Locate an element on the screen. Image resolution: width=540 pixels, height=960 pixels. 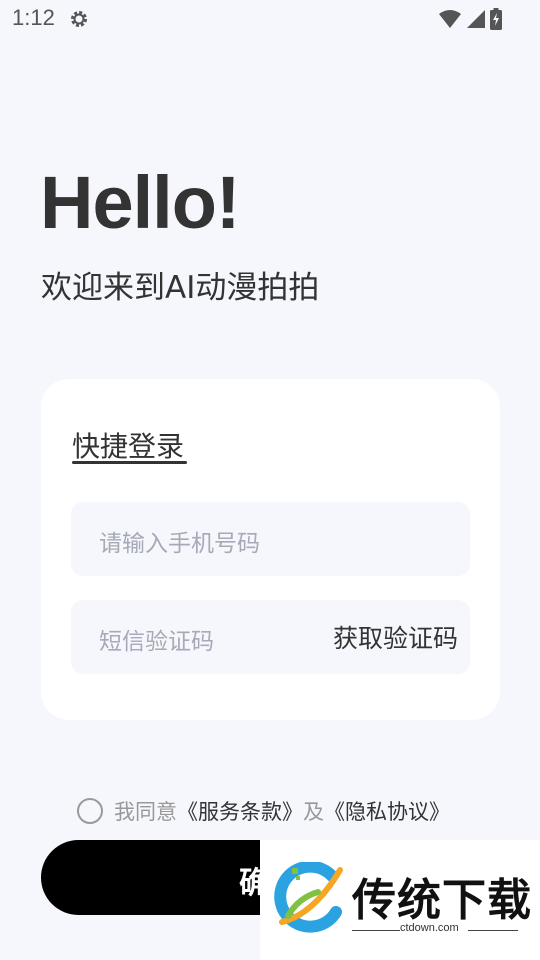
privacy-link: 《隐私协议》 is located at coordinates (387, 811).